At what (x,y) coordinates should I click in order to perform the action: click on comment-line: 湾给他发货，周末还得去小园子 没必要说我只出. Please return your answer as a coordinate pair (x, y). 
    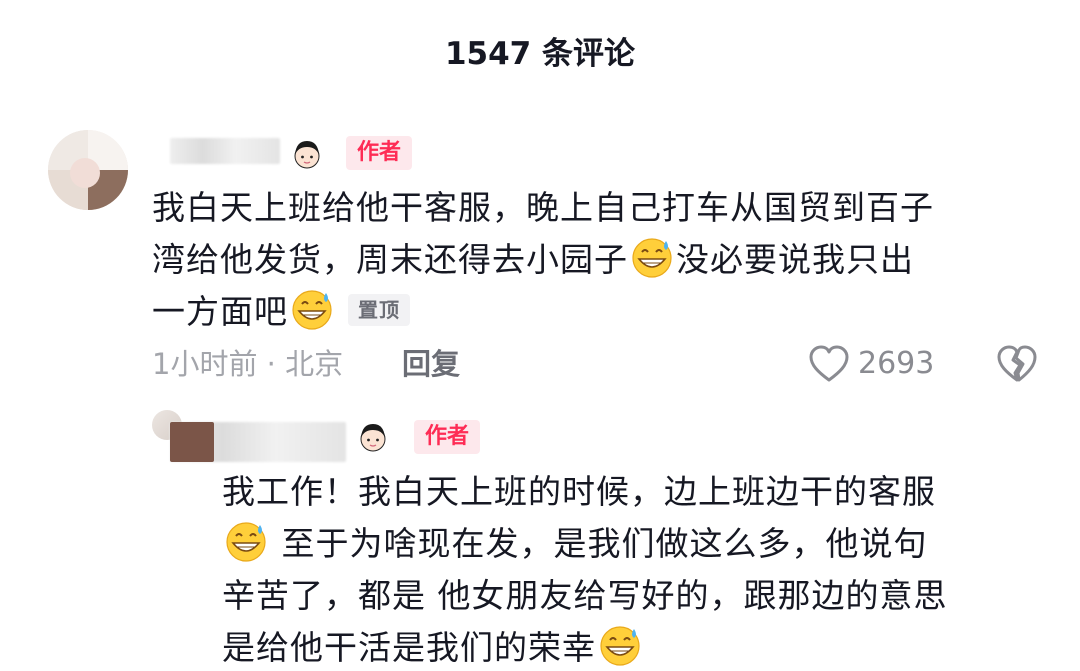
    Looking at the image, I should click on (602, 260).